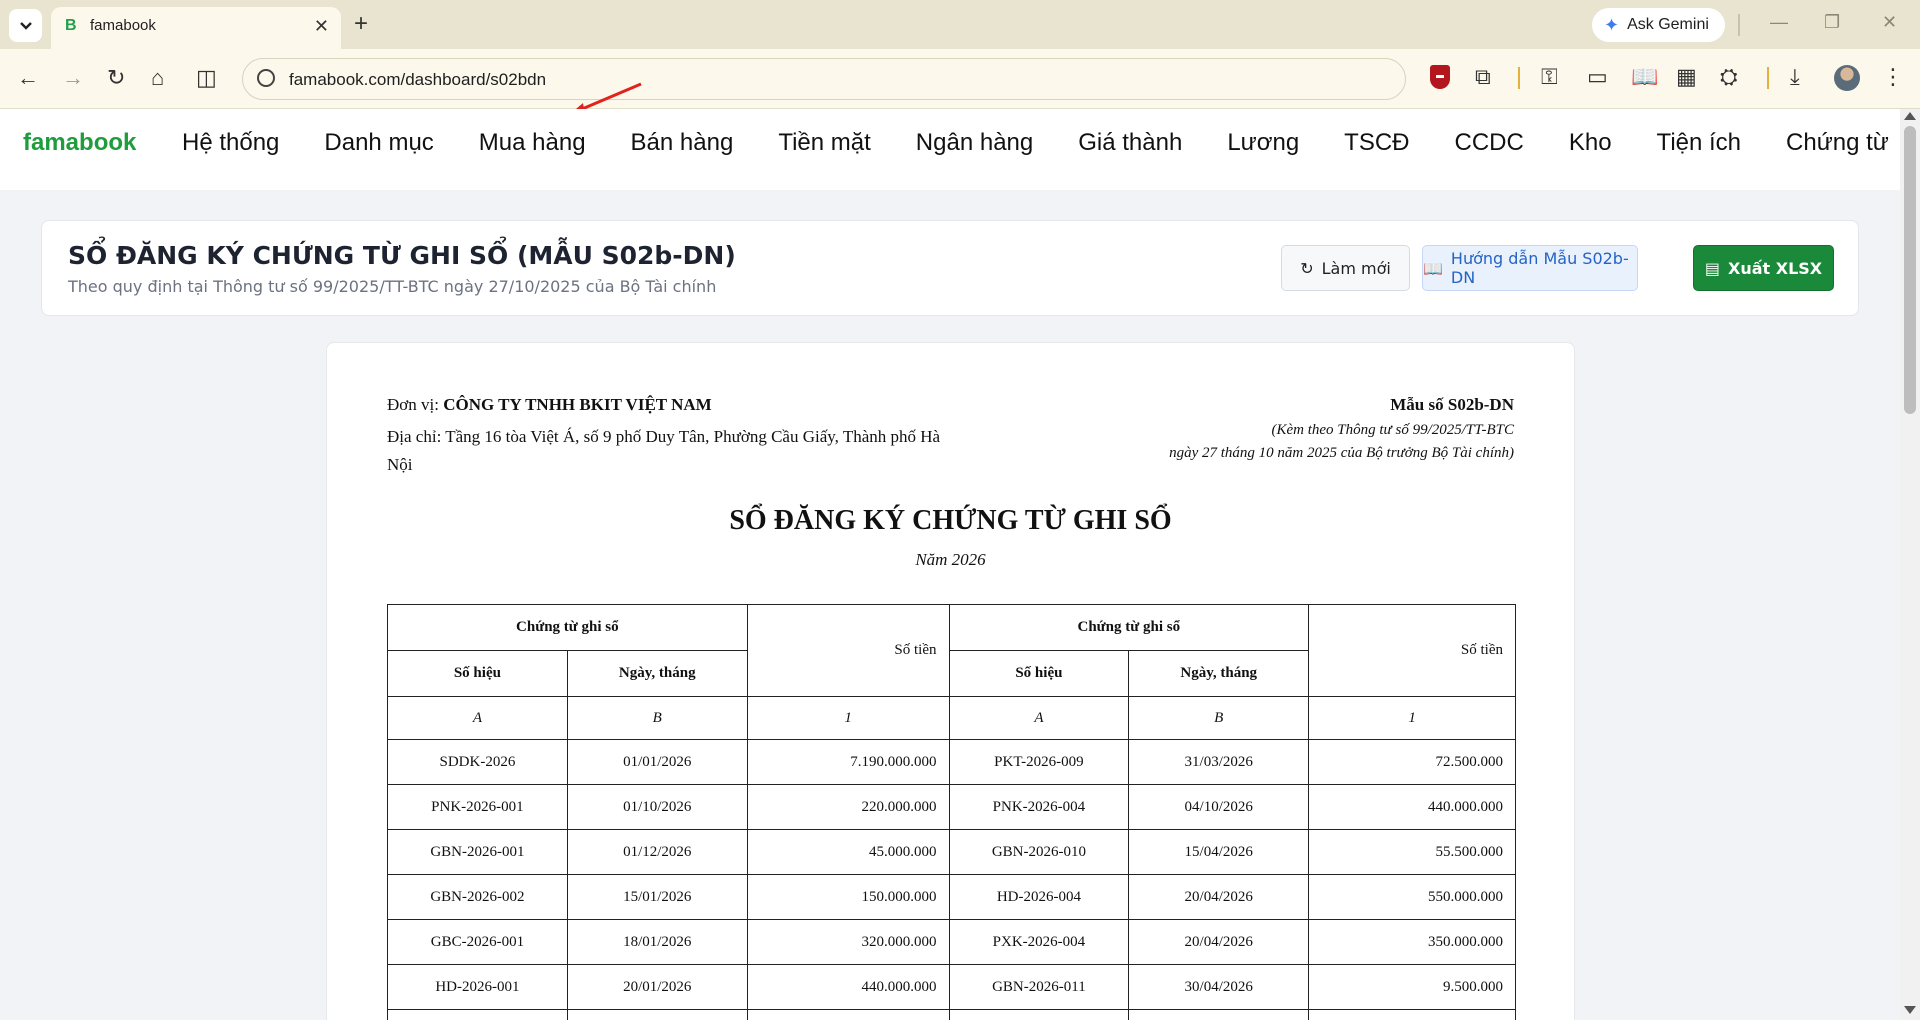  I want to click on extensions-puzzle-icon: ⧉, so click(1483, 77).